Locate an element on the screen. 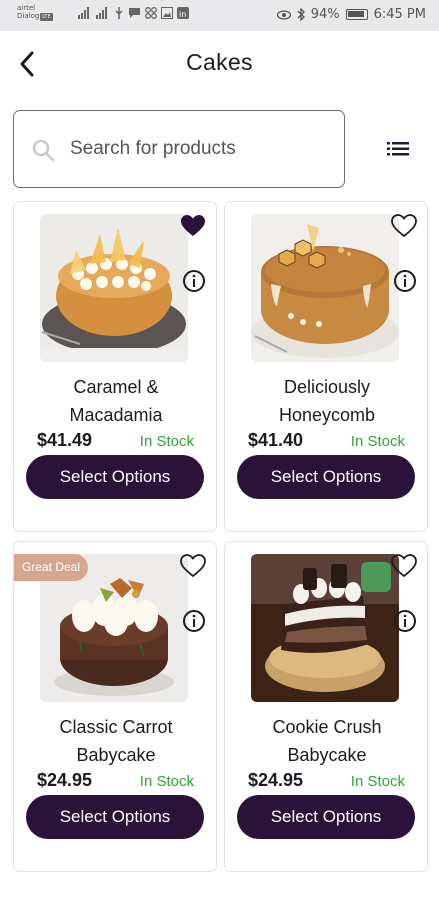  product-name: Classic Carrot Babycake is located at coordinates (116, 741).